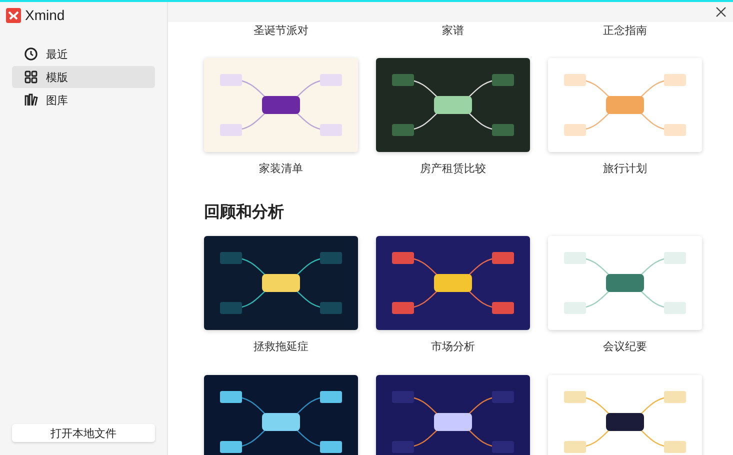  I want to click on clock-icon, so click(31, 54).